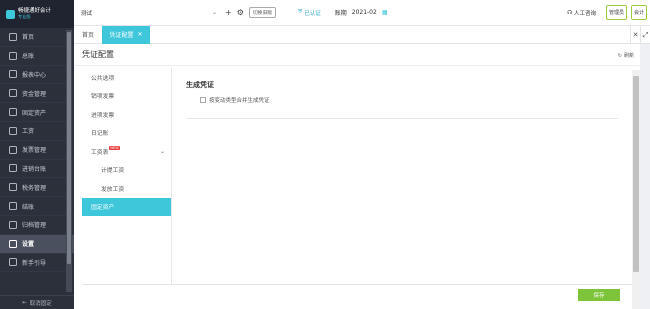  I want to click on add-icon: +, so click(228, 12).